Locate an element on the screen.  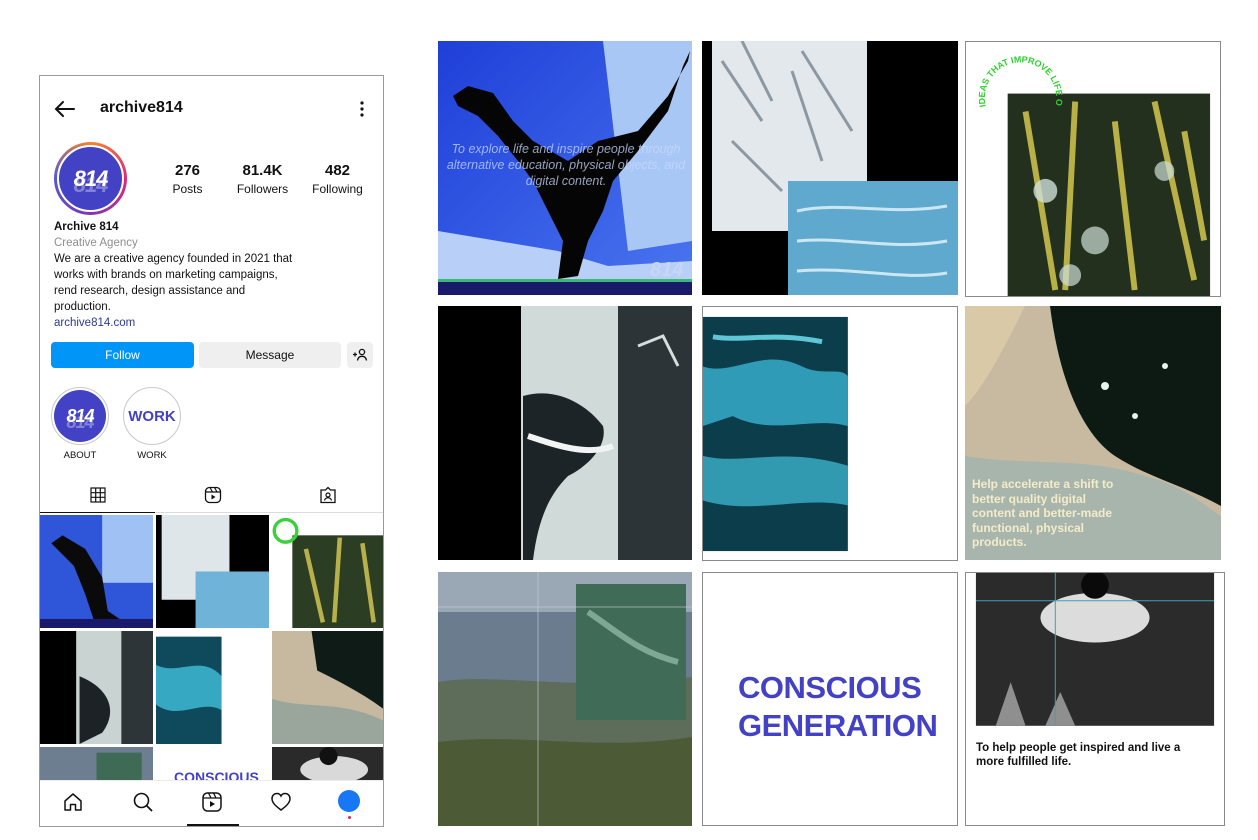
profile-tabs is located at coordinates (211, 495).